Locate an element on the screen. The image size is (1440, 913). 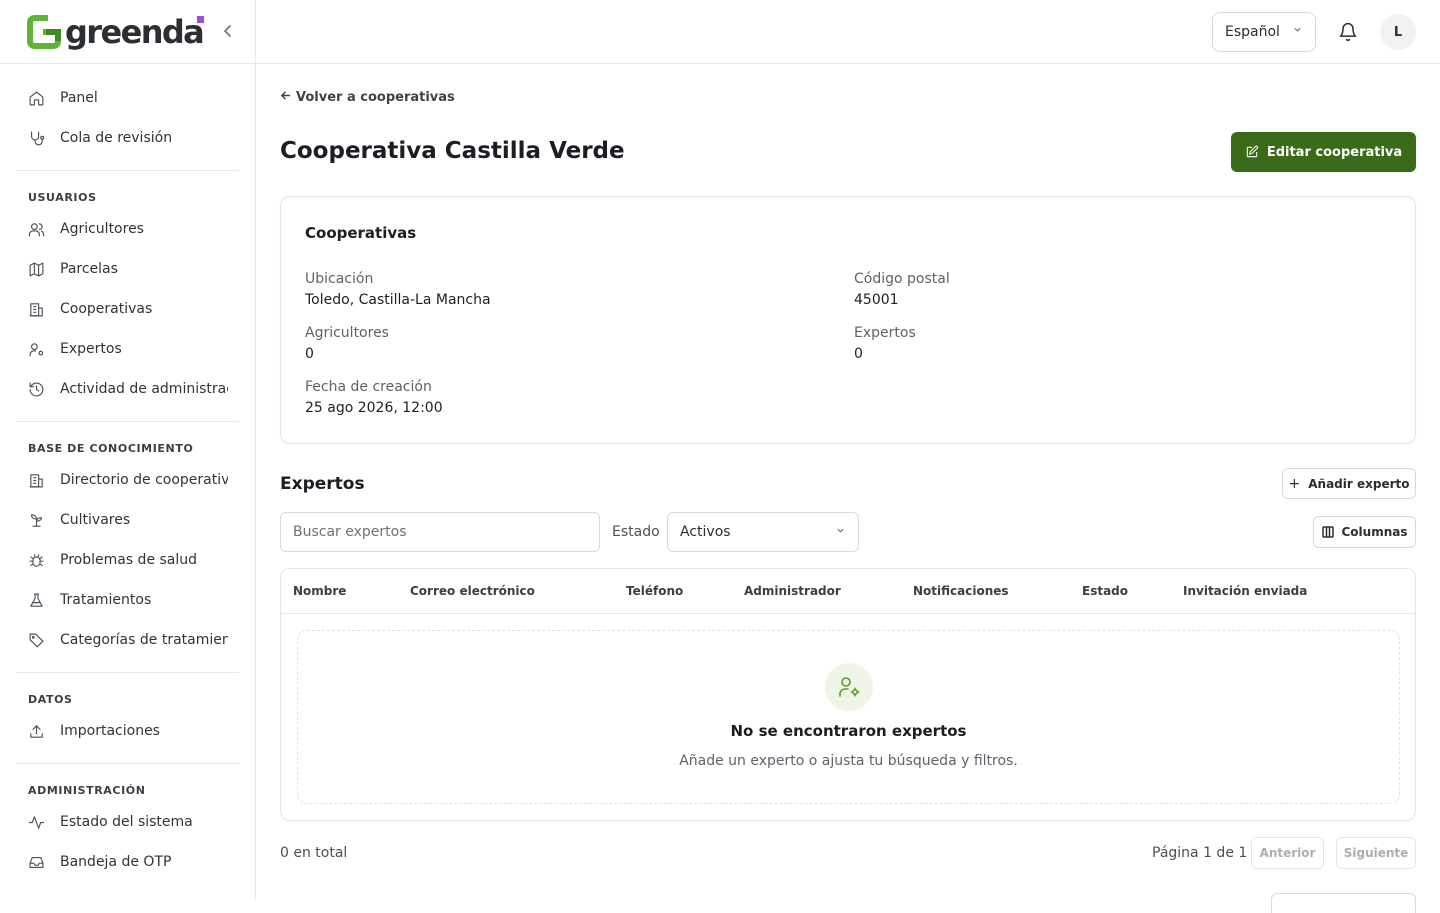
column-header-phone: Teléfono is located at coordinates (654, 591).